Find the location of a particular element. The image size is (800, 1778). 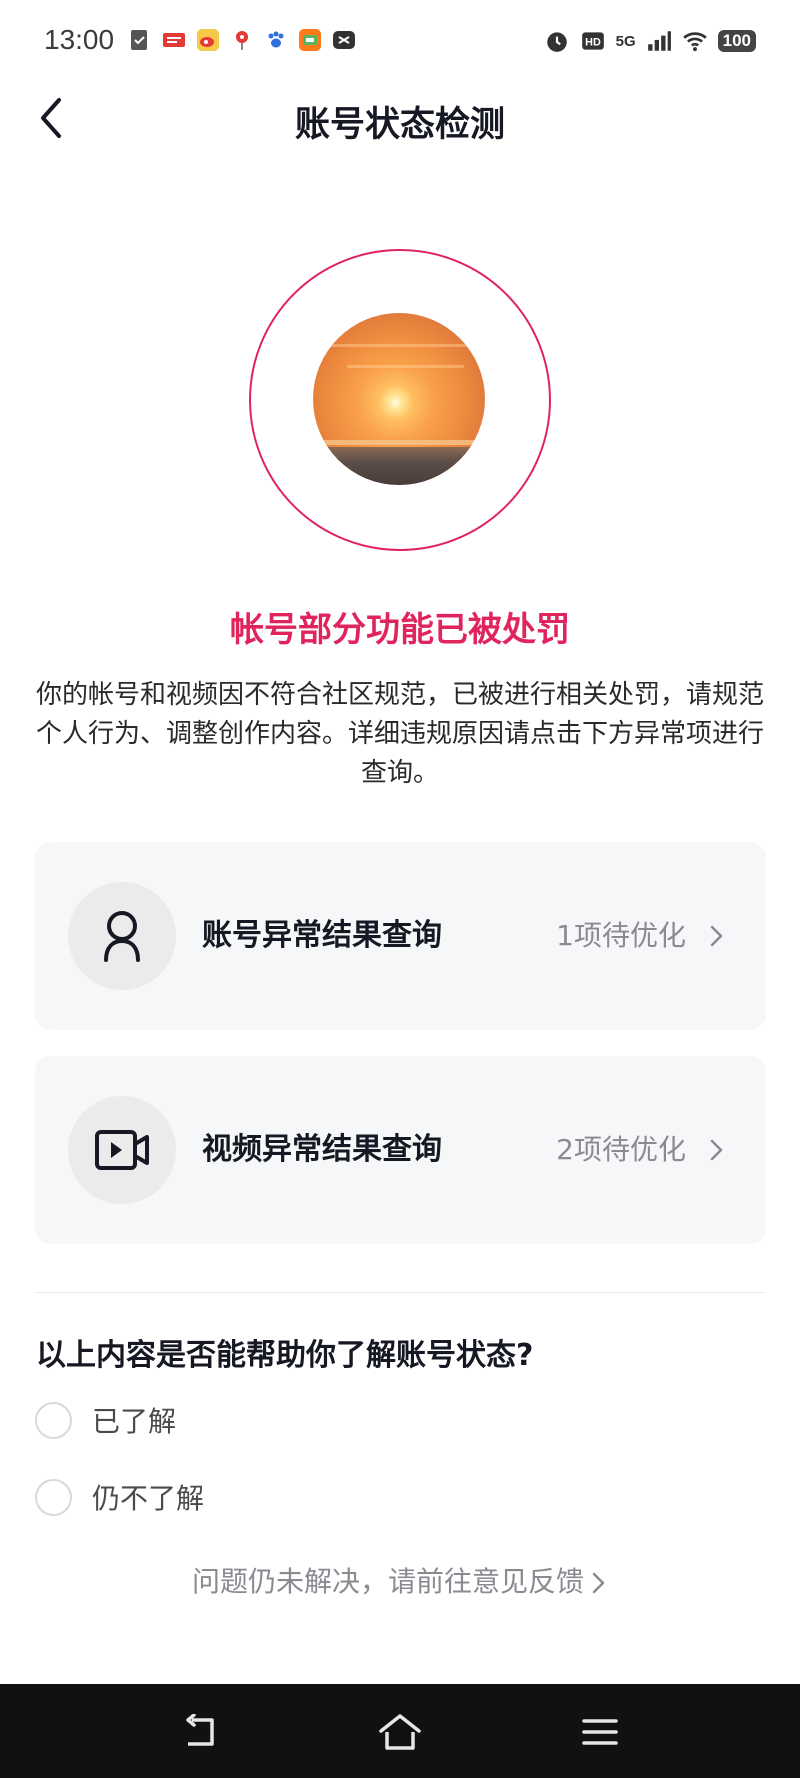

user-icon is located at coordinates (122, 936).